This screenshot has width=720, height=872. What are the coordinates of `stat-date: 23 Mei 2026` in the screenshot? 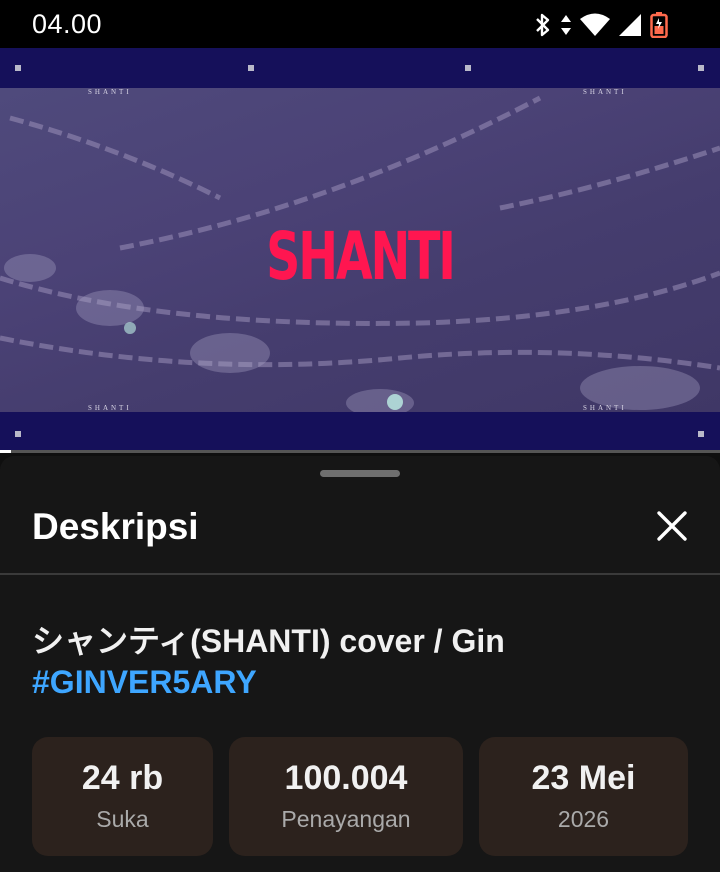 It's located at (583, 796).